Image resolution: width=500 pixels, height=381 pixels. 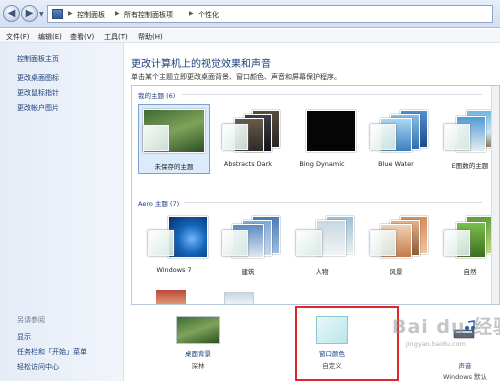 What do you see at coordinates (248, 272) in the screenshot?
I see `theme-label: 建筑` at bounding box center [248, 272].